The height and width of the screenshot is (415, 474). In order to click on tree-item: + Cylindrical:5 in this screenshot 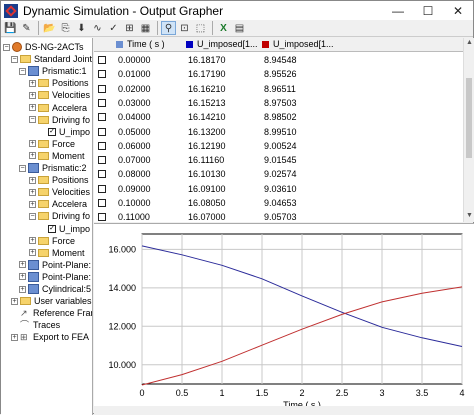, I will do `click(55, 289)`.